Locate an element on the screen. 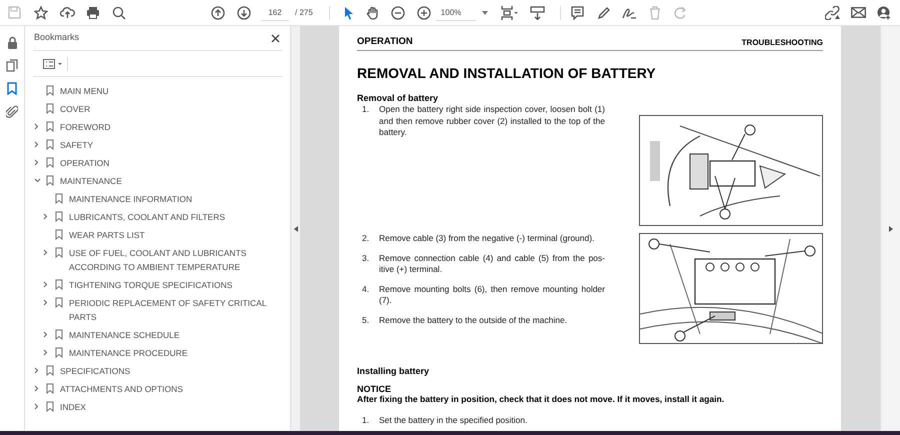 The height and width of the screenshot is (435, 900). dropdown-caret-icon is located at coordinates (485, 12).